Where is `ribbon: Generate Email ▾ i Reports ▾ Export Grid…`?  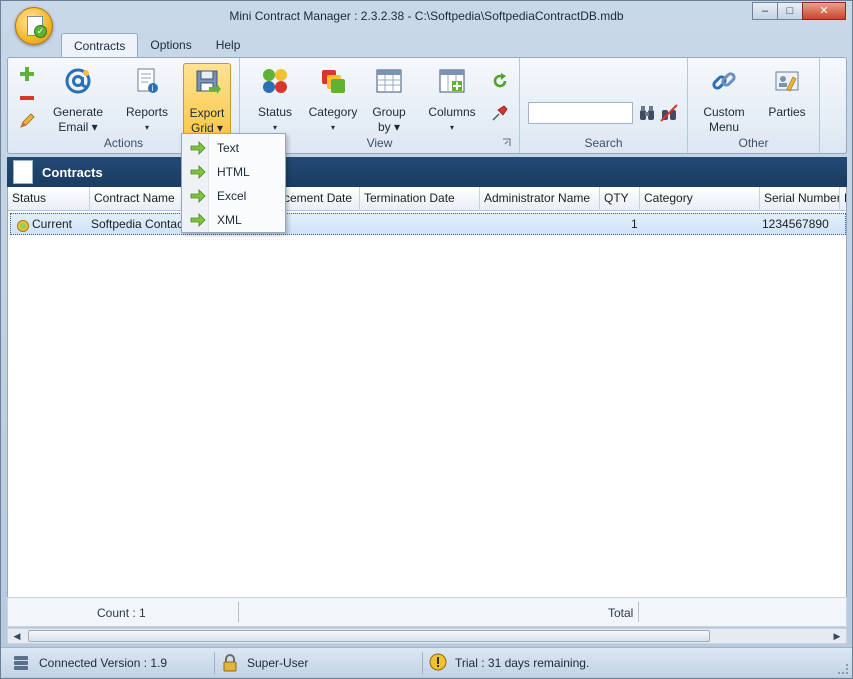 ribbon: Generate Email ▾ i Reports ▾ Export Grid… is located at coordinates (427, 105).